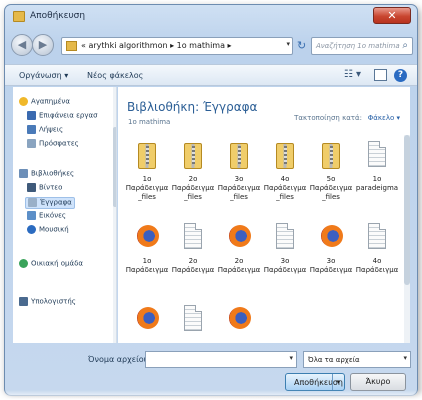  What do you see at coordinates (32, 202) in the screenshot?
I see `documents-icon` at bounding box center [32, 202].